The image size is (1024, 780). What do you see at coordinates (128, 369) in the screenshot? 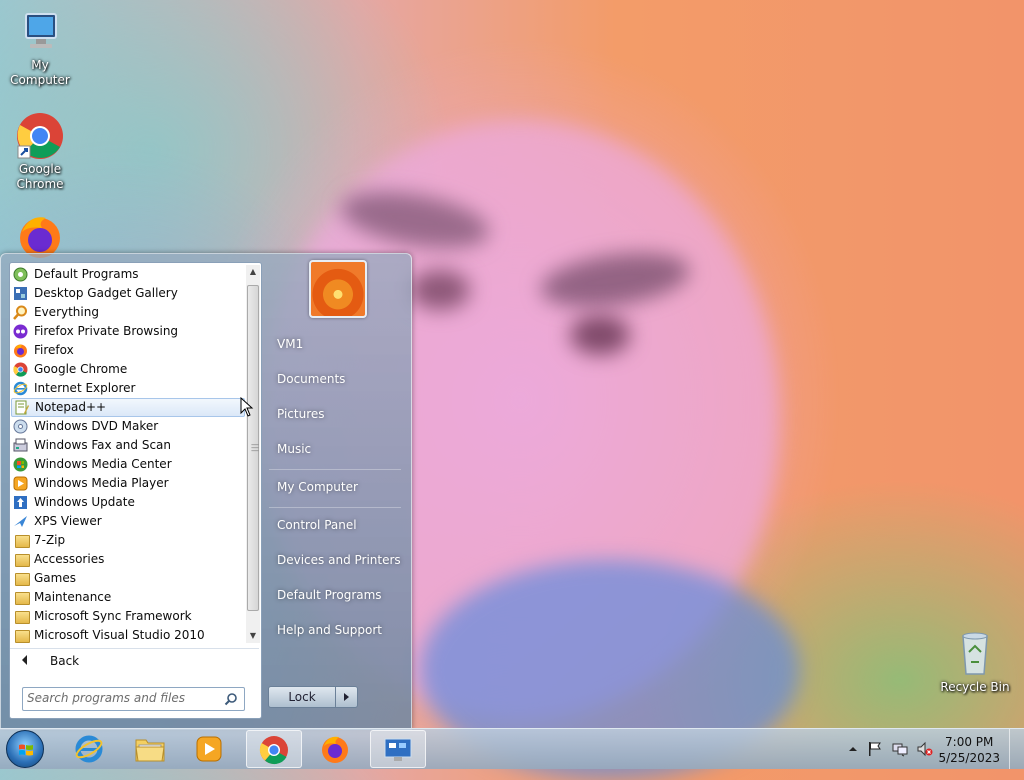
I see `program-item: Google Chrome` at bounding box center [128, 369].